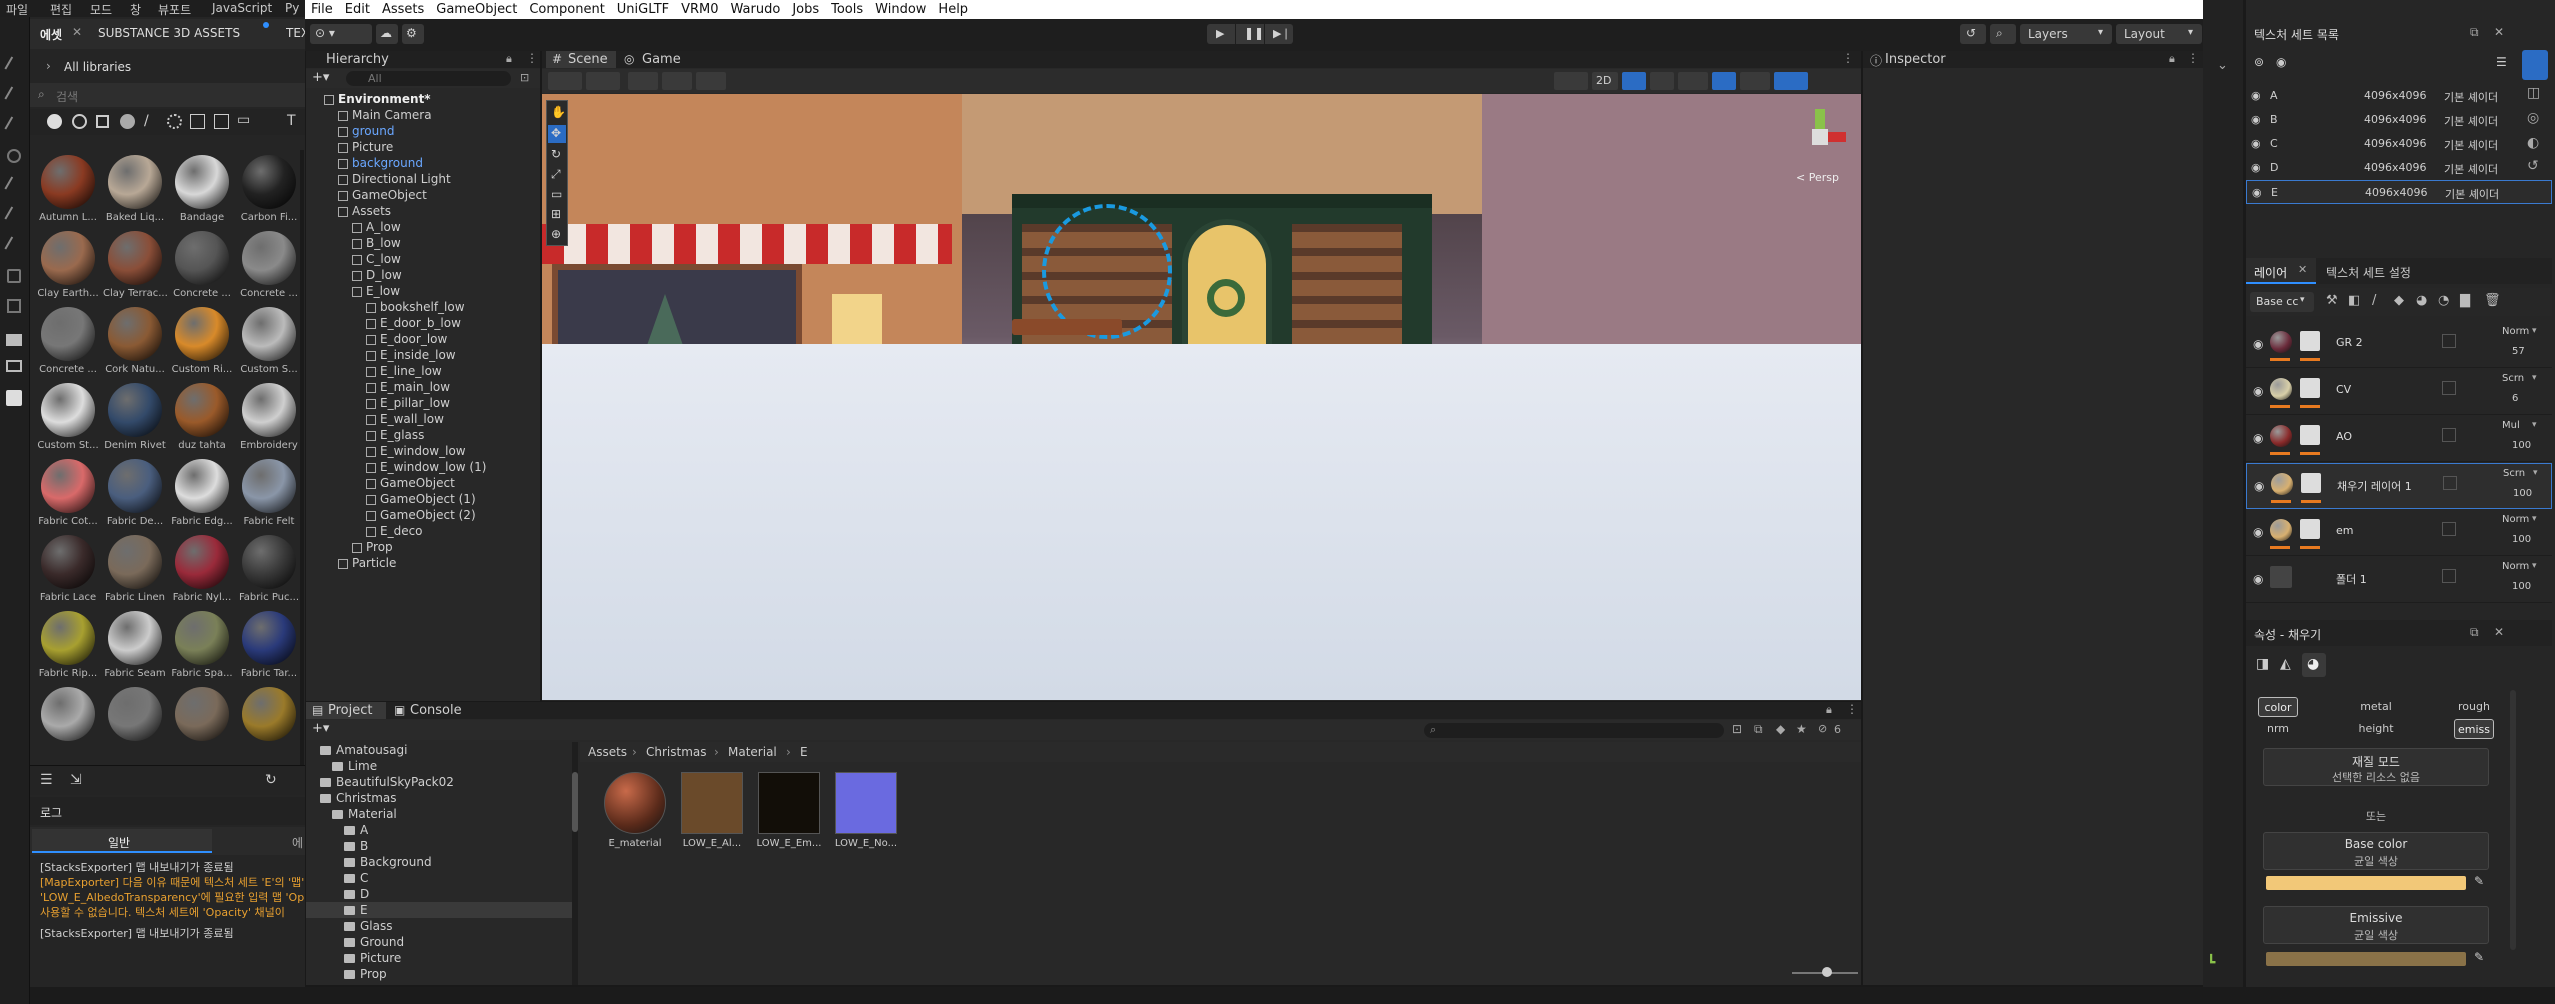 The height and width of the screenshot is (1004, 2555). I want to click on assets-panel-icon, so click(14, 340).